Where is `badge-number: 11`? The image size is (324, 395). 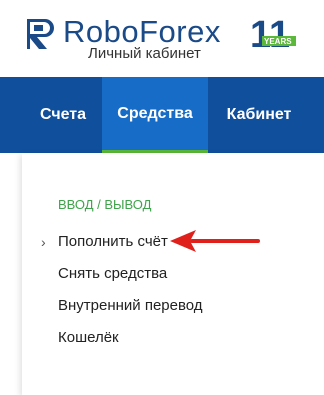
badge-number: 11 is located at coordinates (270, 33).